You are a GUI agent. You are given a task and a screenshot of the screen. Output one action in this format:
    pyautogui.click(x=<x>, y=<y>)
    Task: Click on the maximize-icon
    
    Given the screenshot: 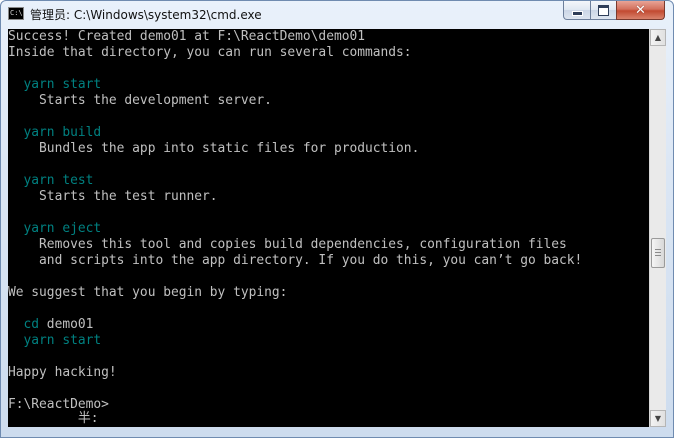 What is the action you would take?
    pyautogui.click(x=603, y=10)
    